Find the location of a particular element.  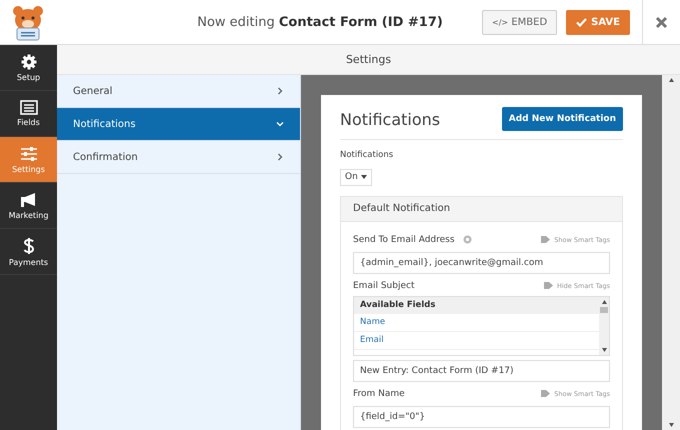

panel-title: Notifications is located at coordinates (390, 119).